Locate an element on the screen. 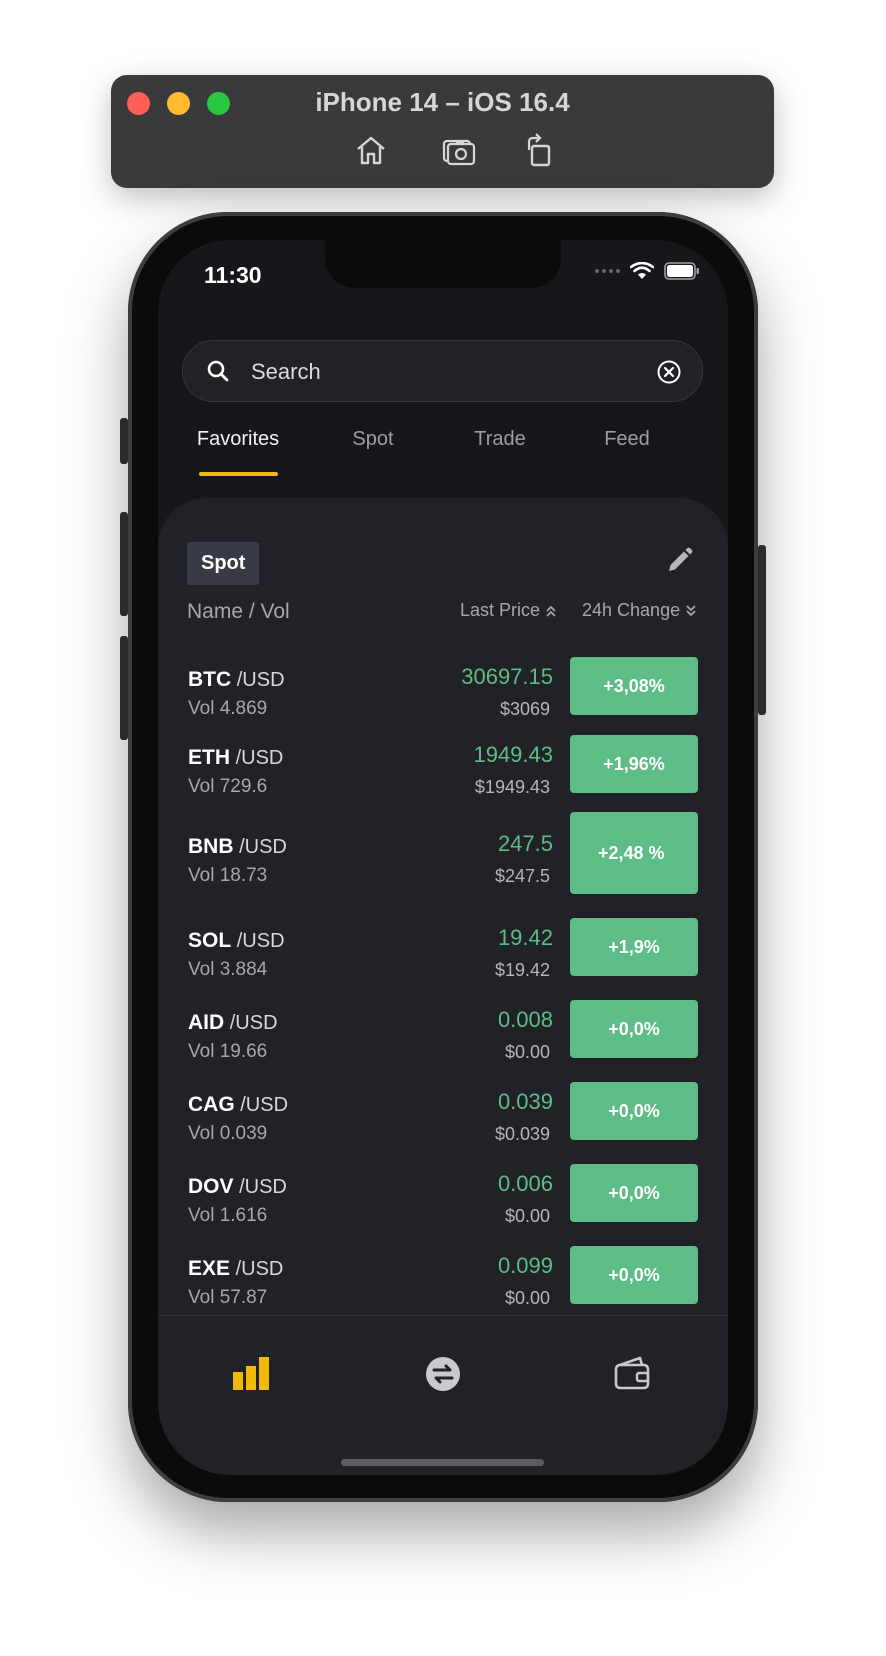 The image size is (886, 1656). tab-feed: Feed is located at coordinates (627, 439).